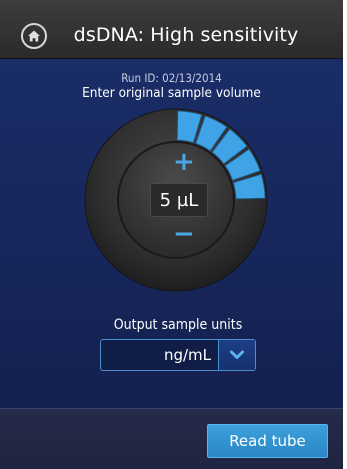 The image size is (347, 469). I want to click on output-units-dropdown-button, so click(236, 355).